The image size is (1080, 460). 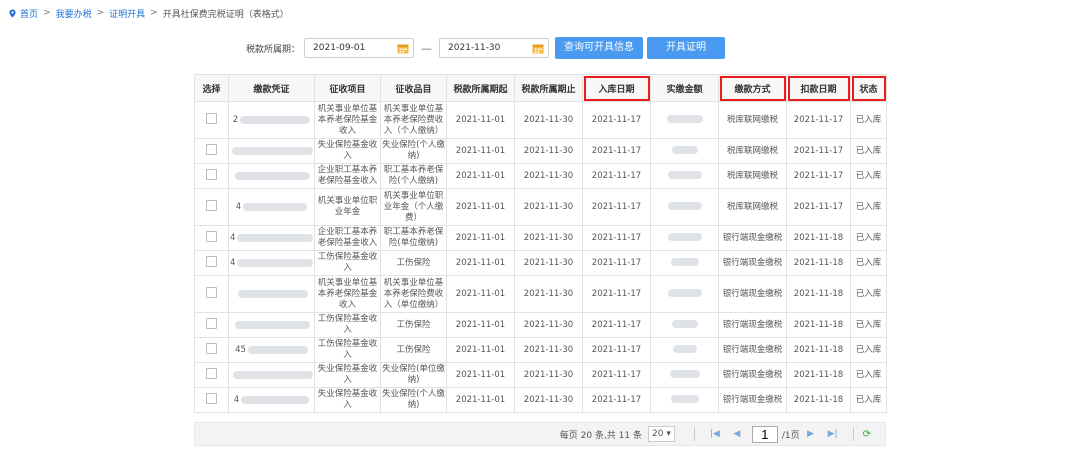 I want to click on location-pin-icon, so click(x=12, y=13).